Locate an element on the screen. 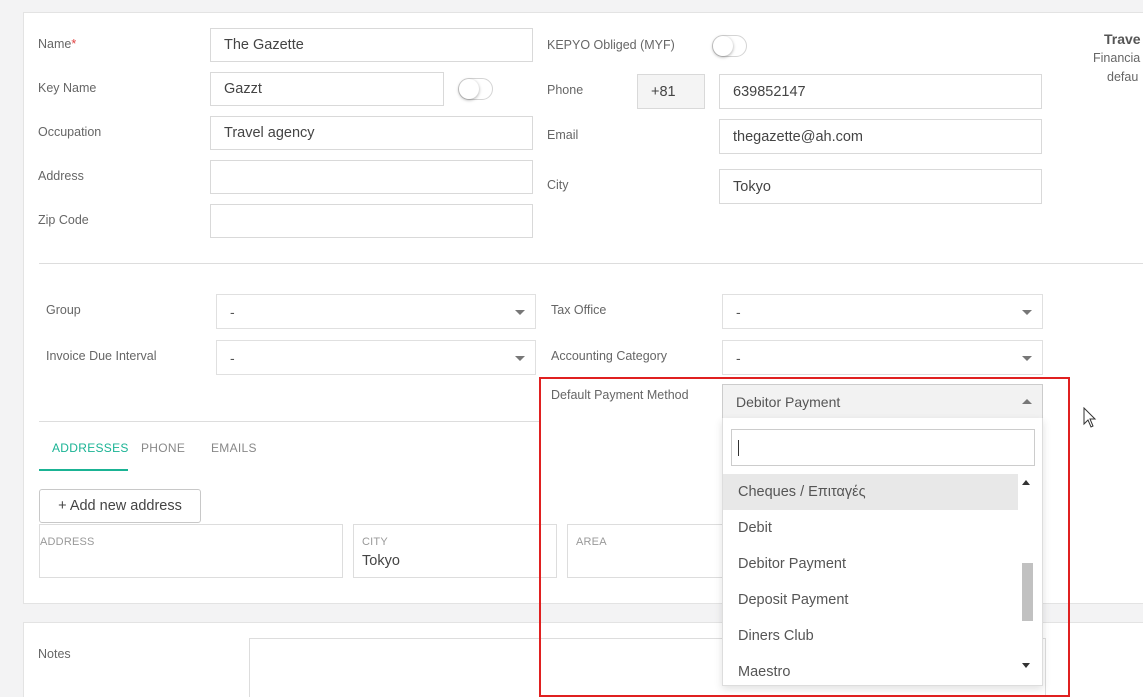 The width and height of the screenshot is (1143, 697). dropdown-scrollbar is located at coordinates (1026, 574).